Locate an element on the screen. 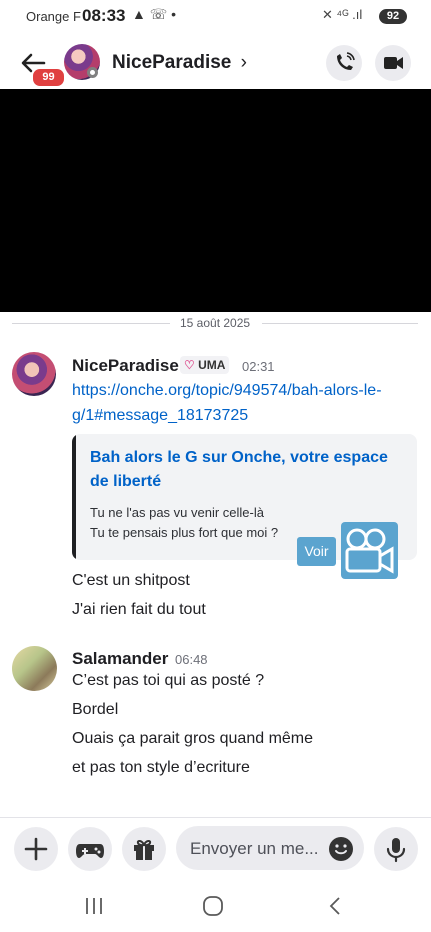  gift-button is located at coordinates (144, 849).